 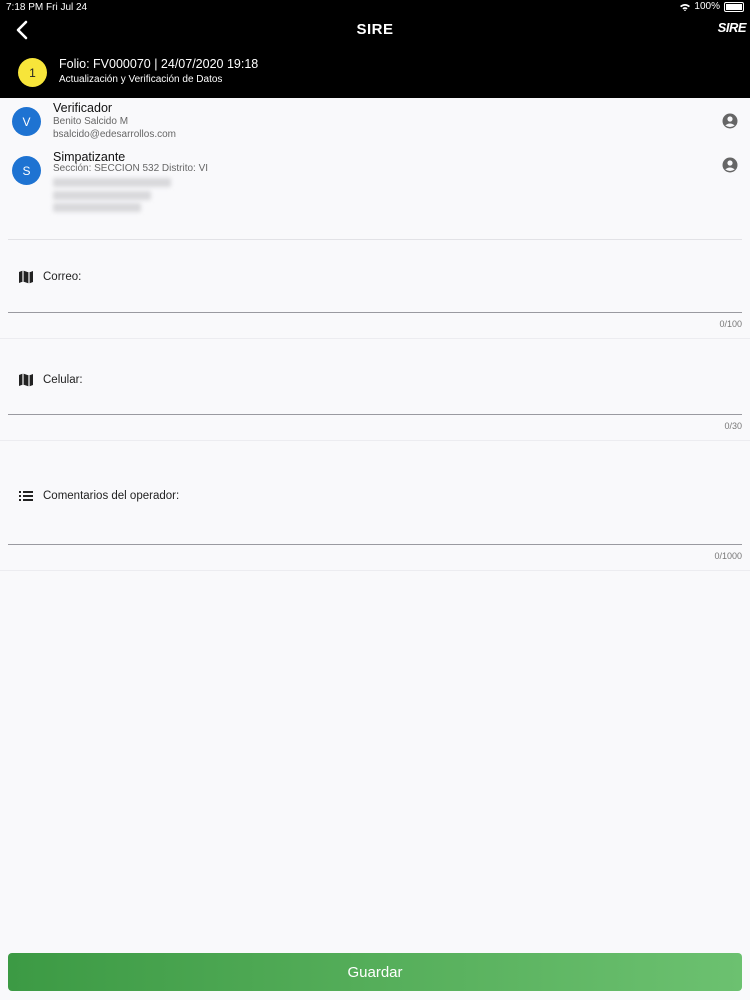 What do you see at coordinates (32, 72) in the screenshot?
I see `folio-step-badge: 1` at bounding box center [32, 72].